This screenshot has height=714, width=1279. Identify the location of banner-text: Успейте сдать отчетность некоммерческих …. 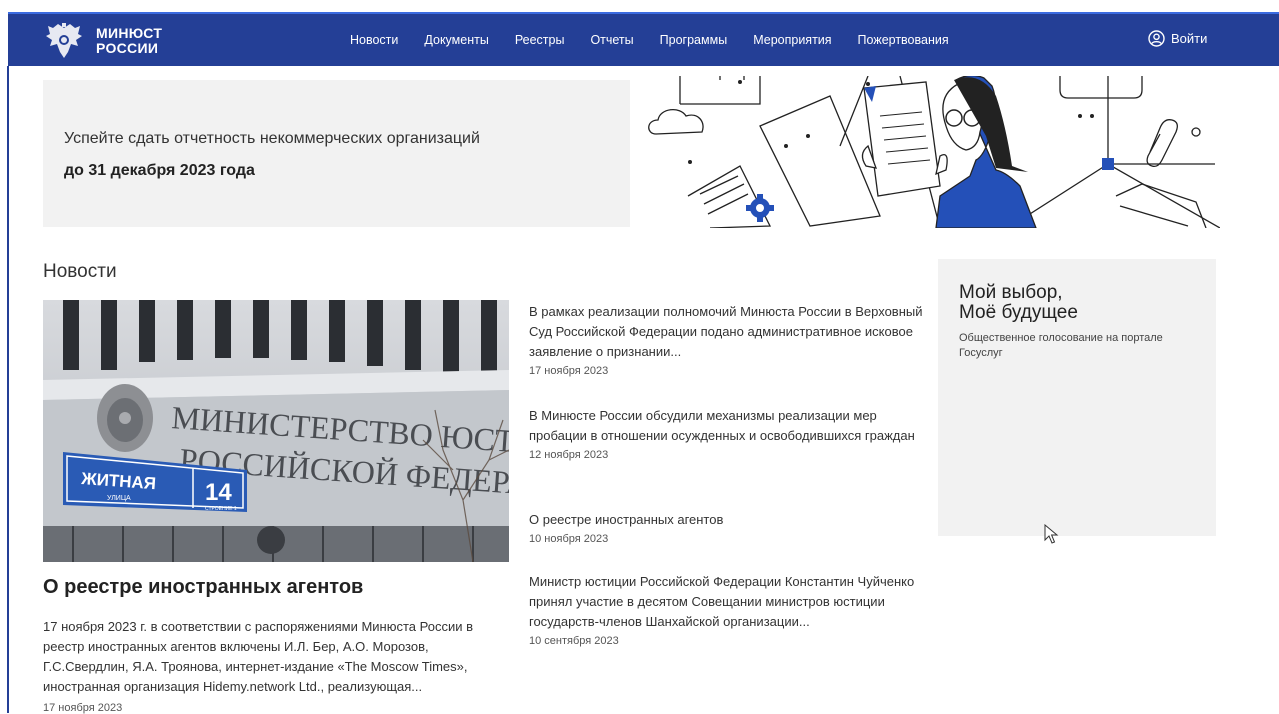
(272, 138).